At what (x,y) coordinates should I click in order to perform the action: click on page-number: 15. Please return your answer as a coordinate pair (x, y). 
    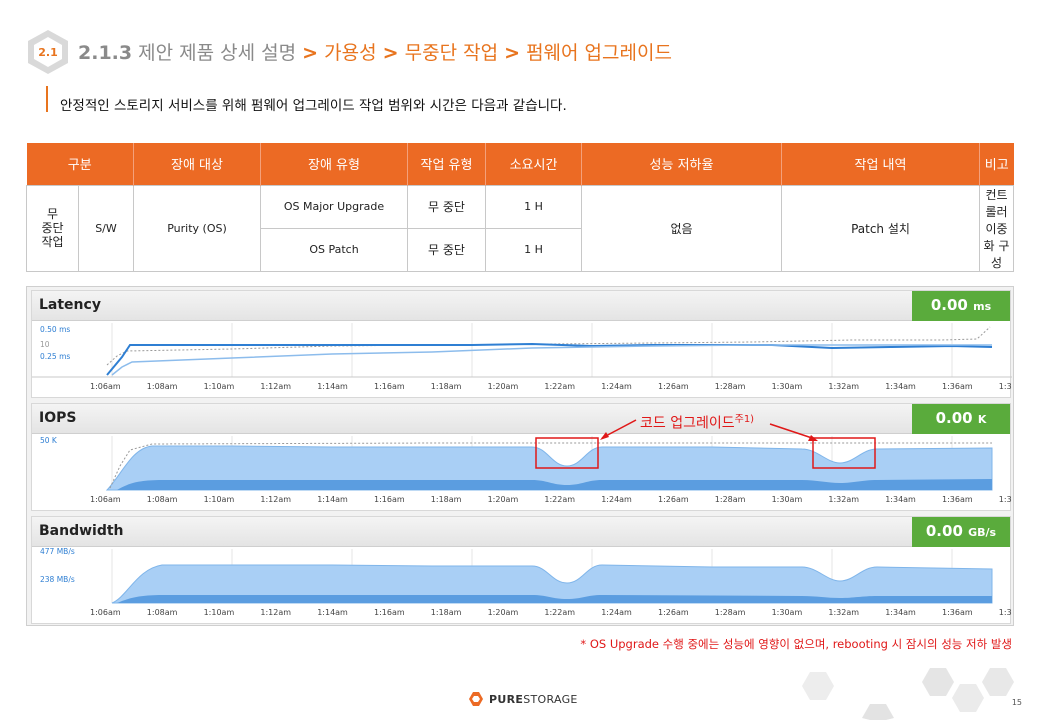
    Looking at the image, I should click on (1016, 702).